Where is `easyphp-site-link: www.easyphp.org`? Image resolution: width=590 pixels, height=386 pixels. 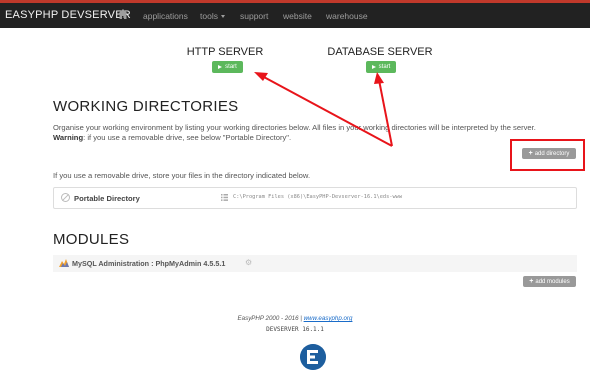
easyphp-site-link: www.easyphp.org is located at coordinates (328, 318).